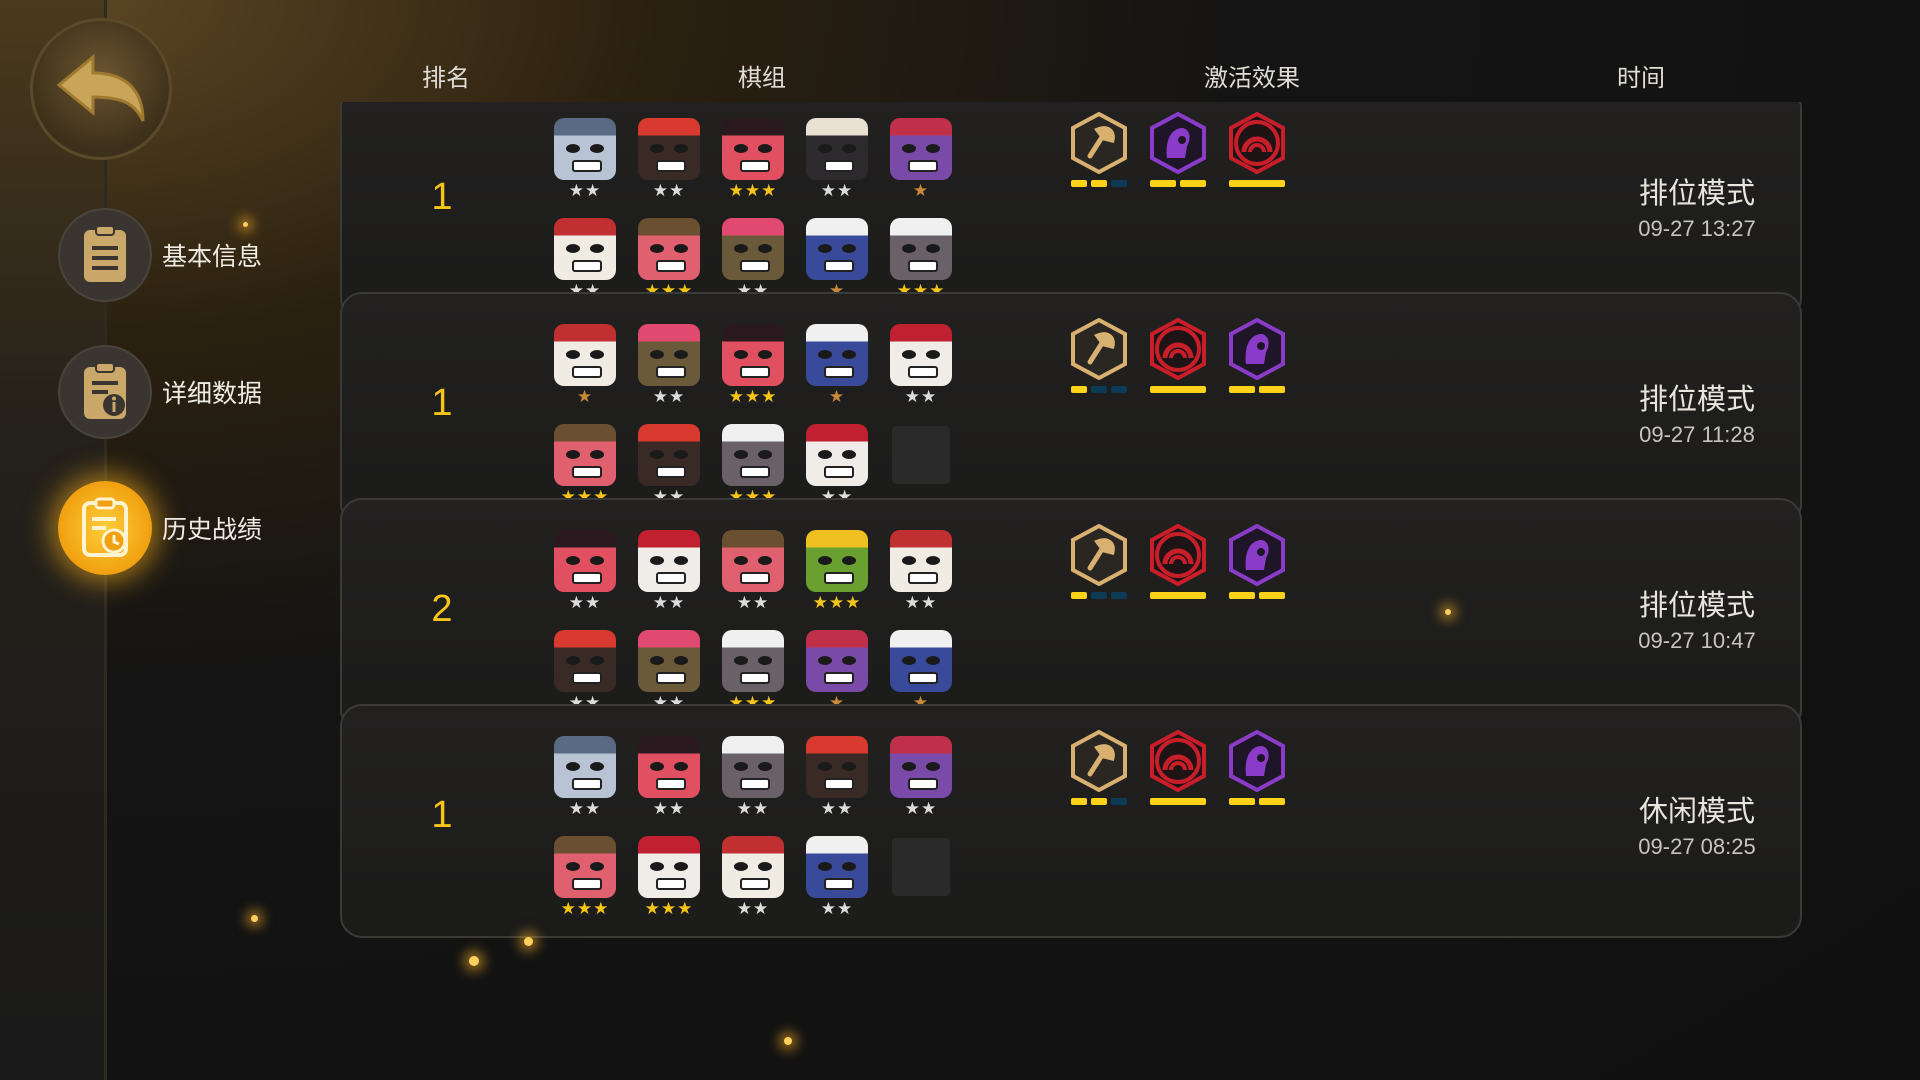 The height and width of the screenshot is (1080, 1920). Describe the element at coordinates (1697, 228) in the screenshot. I see `match-time: 09-27 13:27` at that location.